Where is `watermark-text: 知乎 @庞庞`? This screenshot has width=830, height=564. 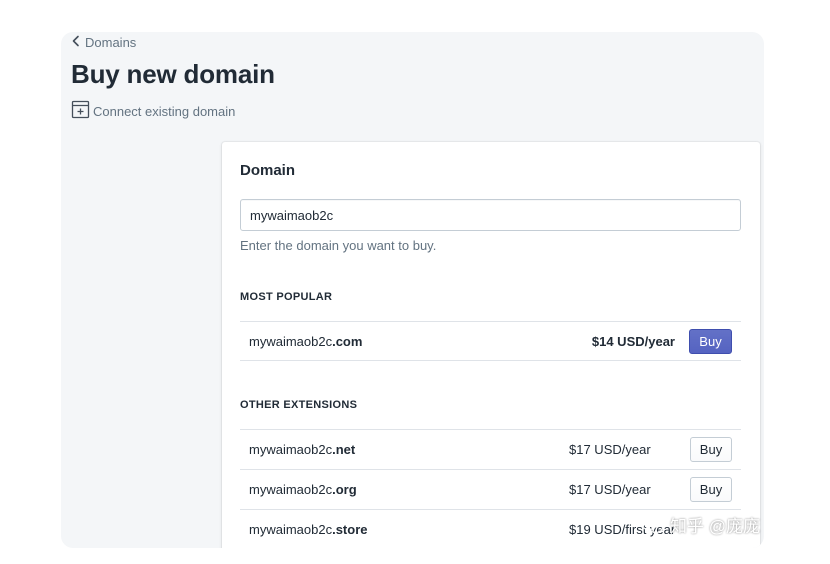 watermark-text: 知乎 @庞庞 is located at coordinates (715, 526).